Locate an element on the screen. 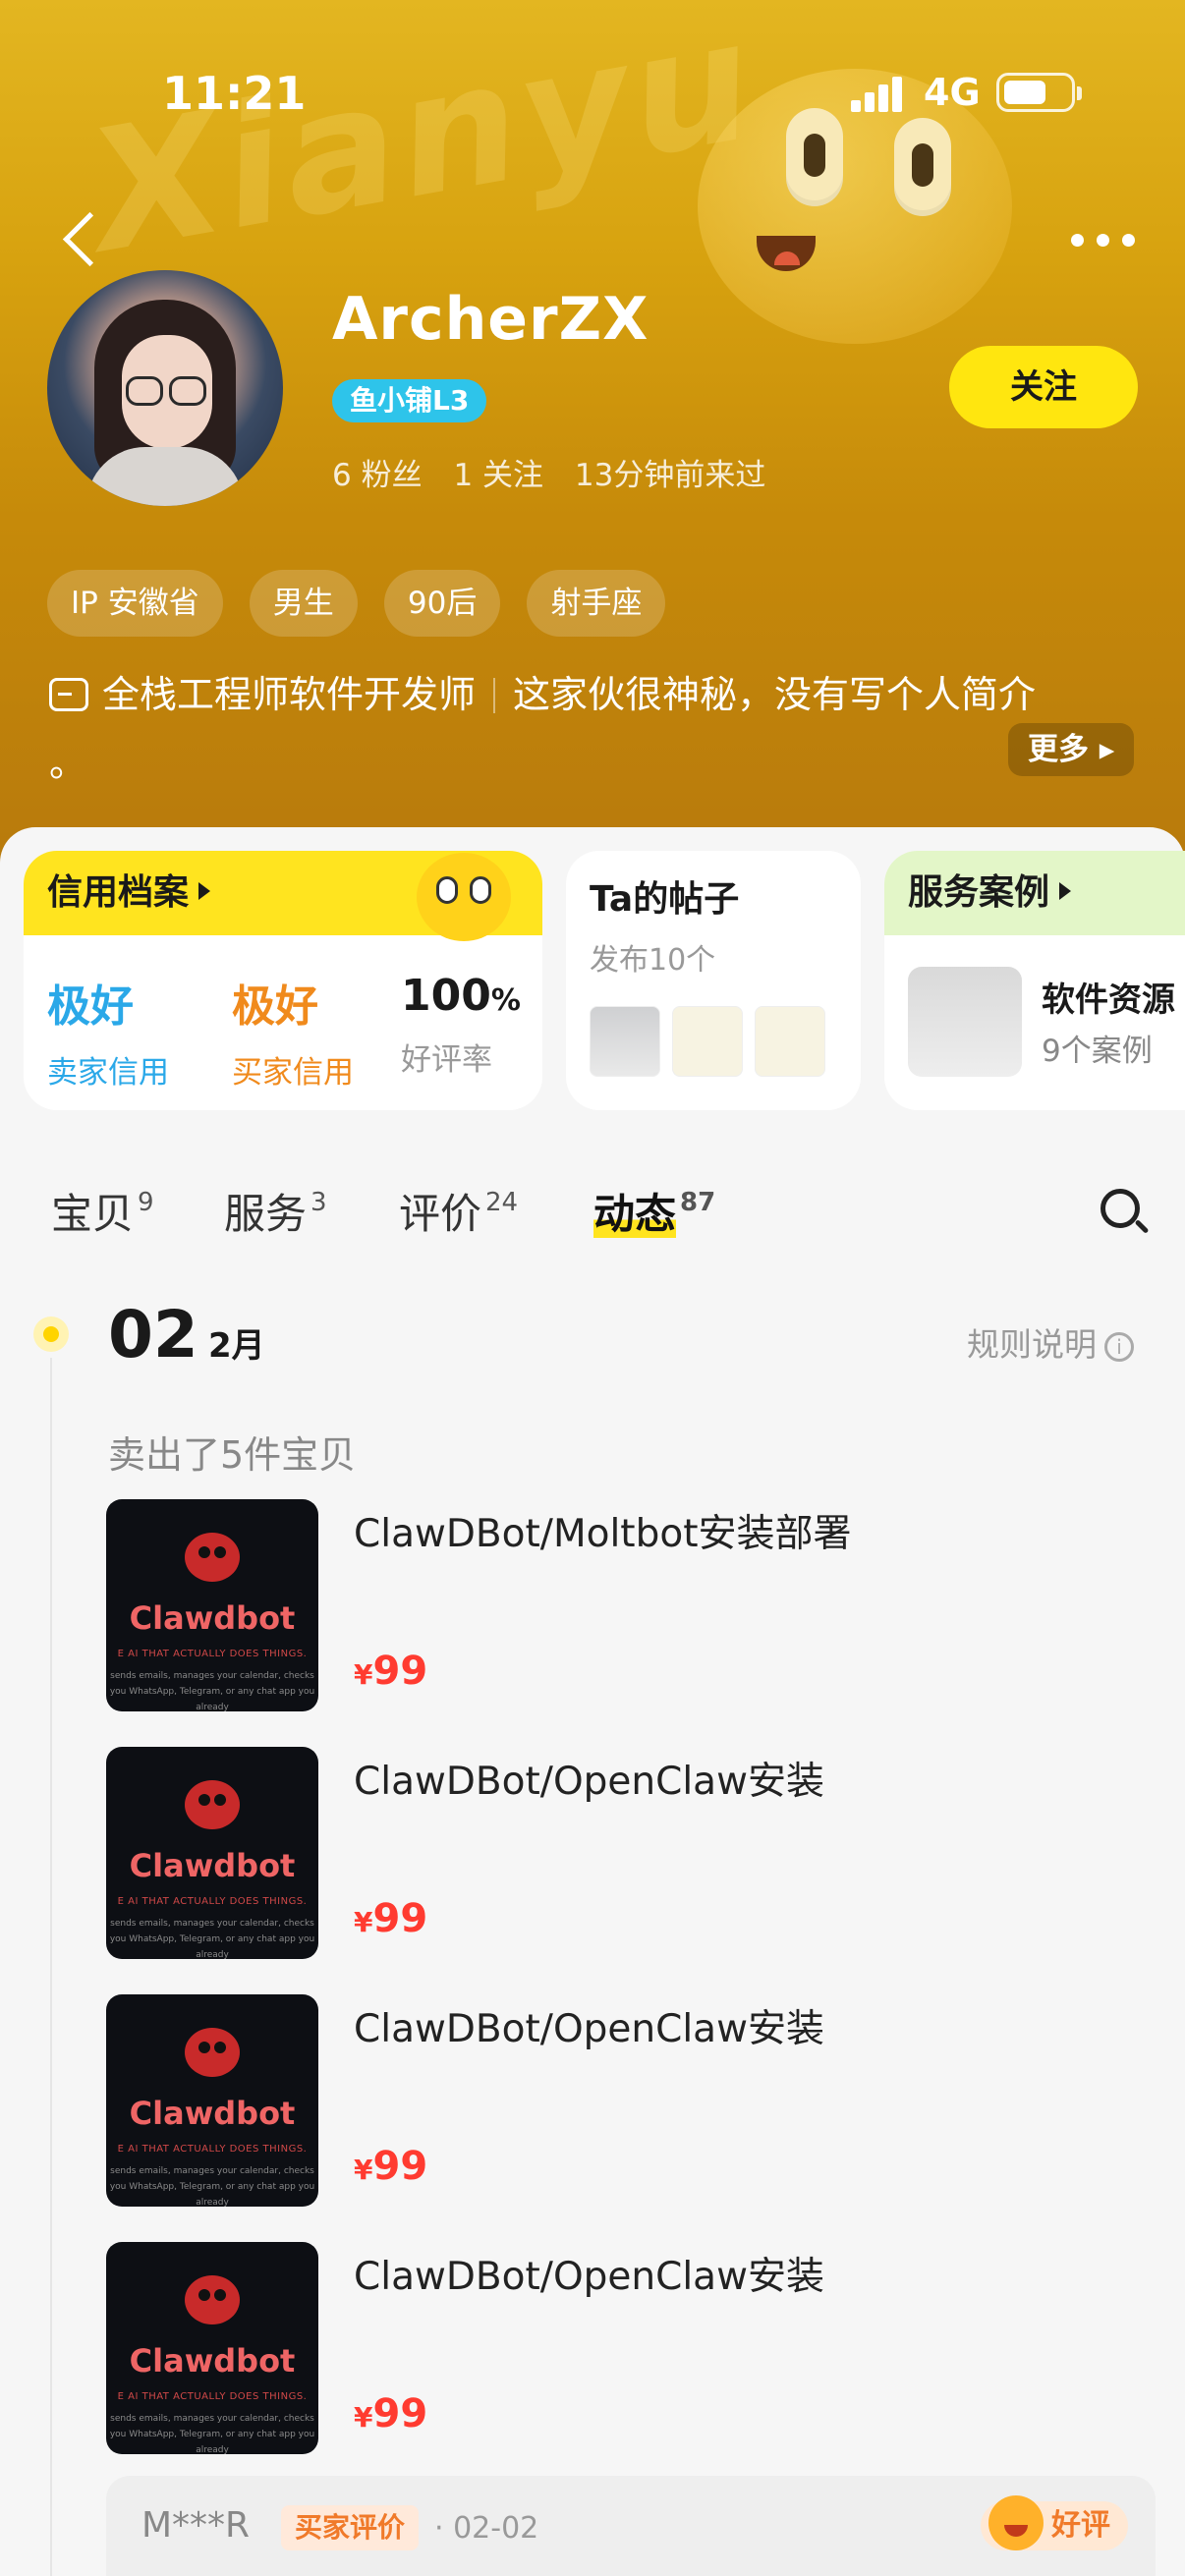 This screenshot has width=1185, height=2576. bio-more-button: 更多 ▸ is located at coordinates (1072, 749).